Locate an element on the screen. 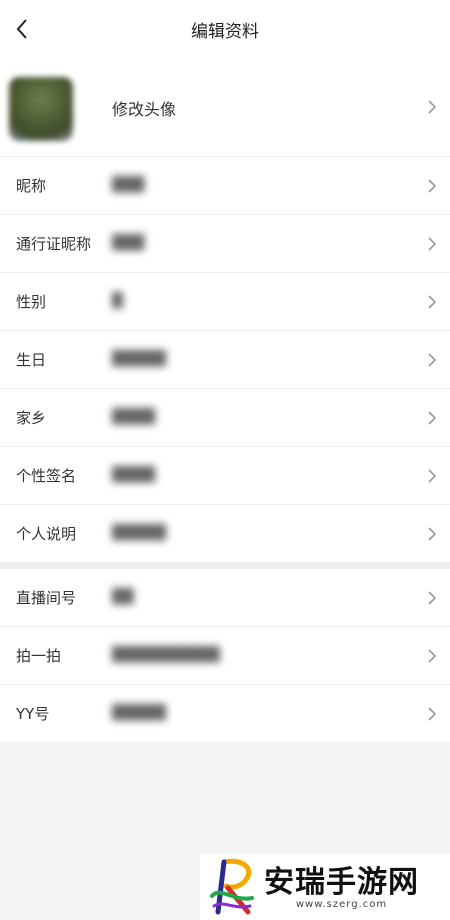  watermark: 安瑞手游网 www.szerg.com is located at coordinates (325, 887).